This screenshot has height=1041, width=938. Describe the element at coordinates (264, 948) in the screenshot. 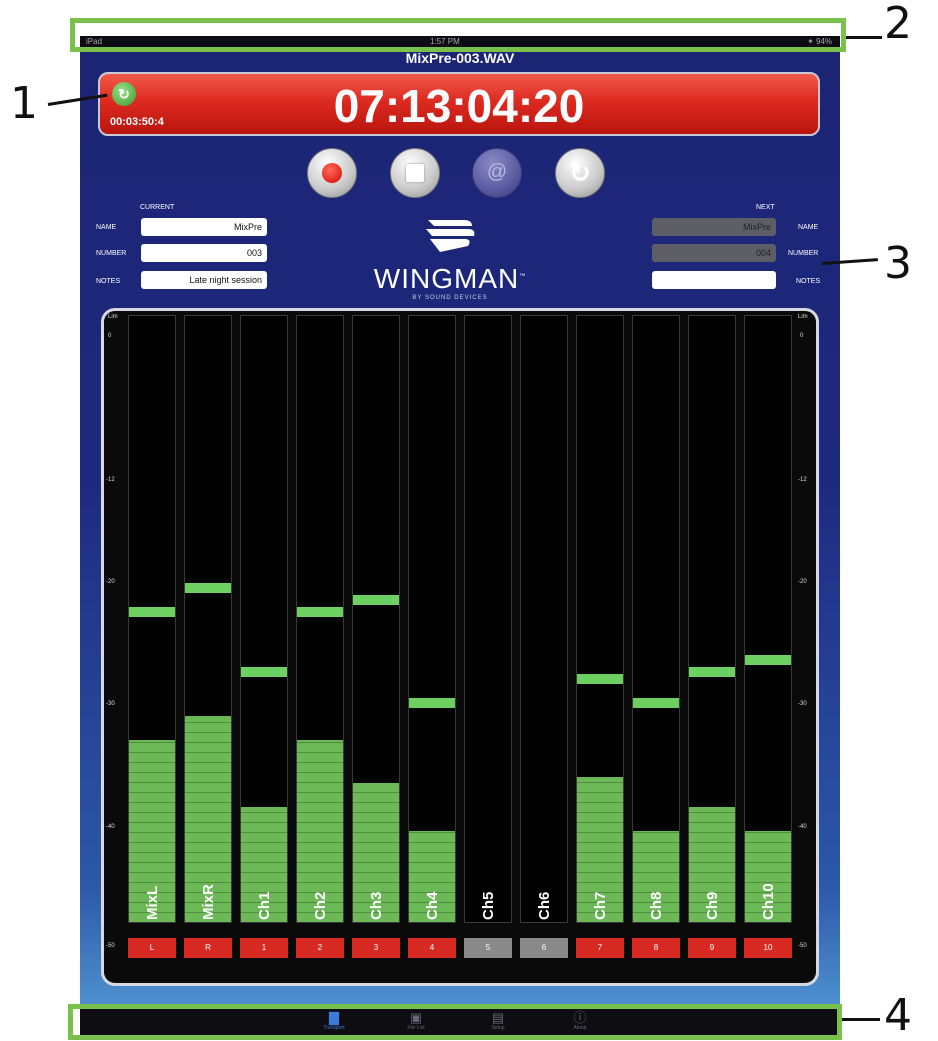

I see `meter-channel-tag: 1` at that location.